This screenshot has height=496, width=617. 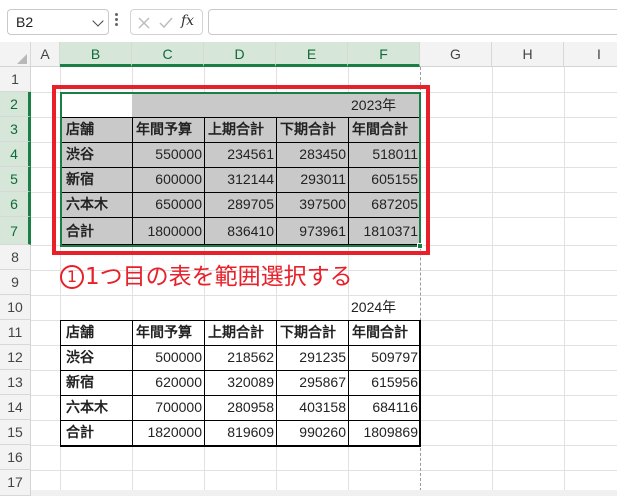 I want to click on table-cell: 615956, so click(x=384, y=382).